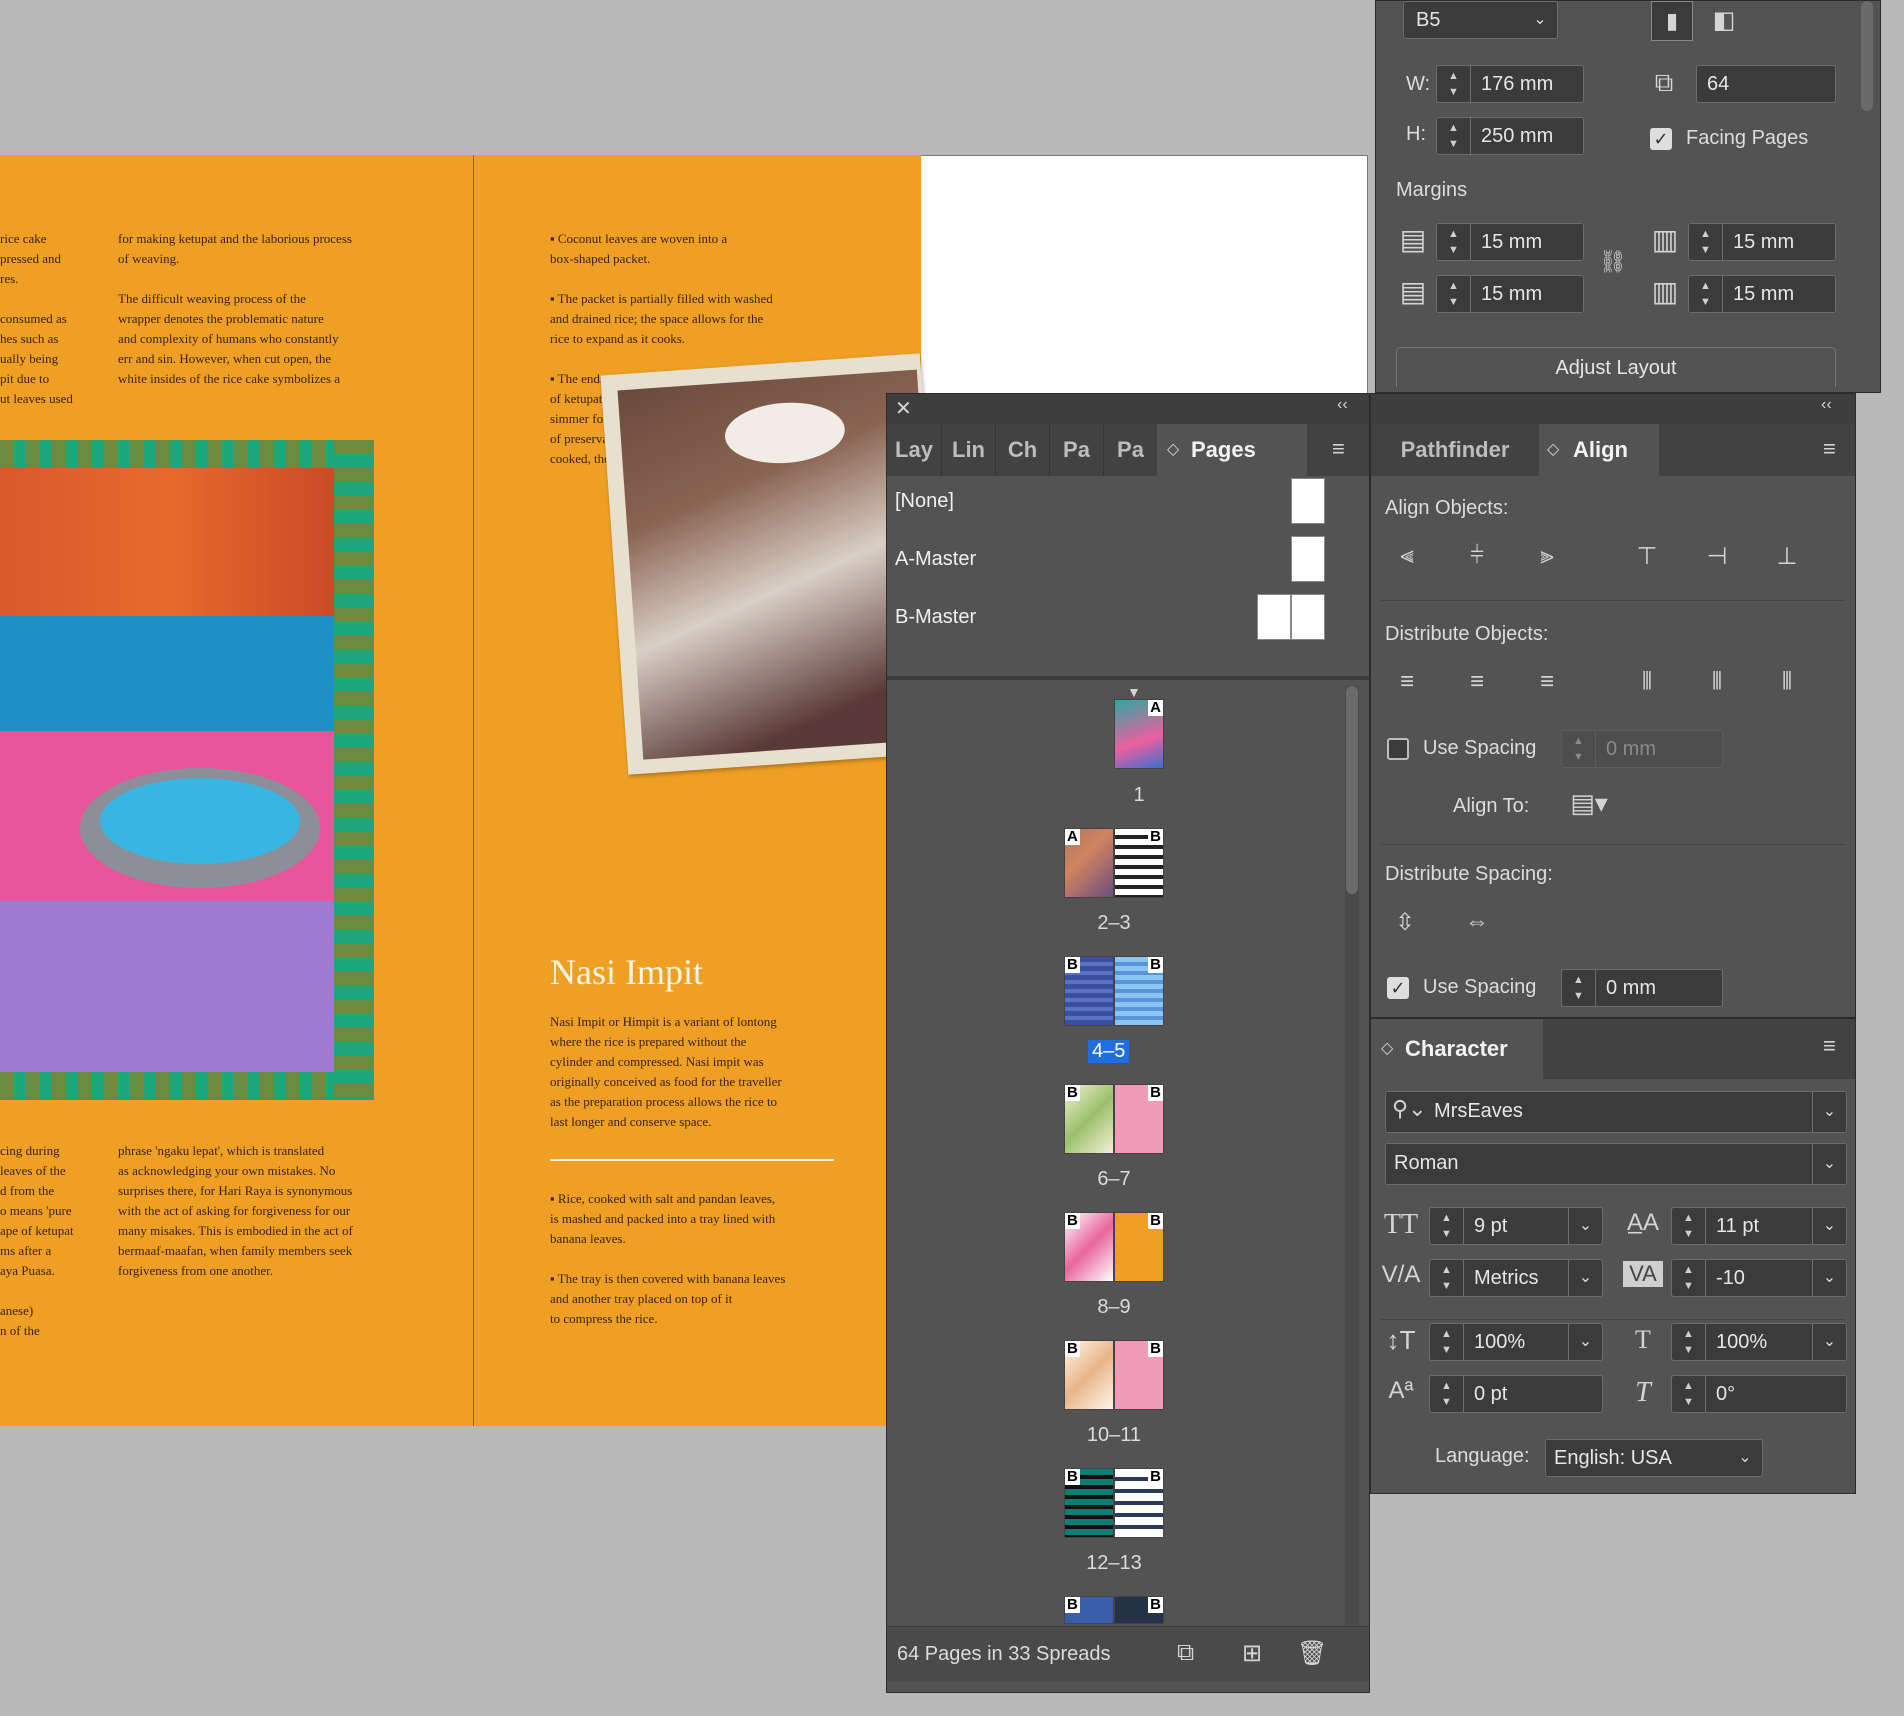 This screenshot has width=1904, height=1716. What do you see at coordinates (1717, 682) in the screenshot?
I see `distribute-horizontal-centers-icon: ⦀` at bounding box center [1717, 682].